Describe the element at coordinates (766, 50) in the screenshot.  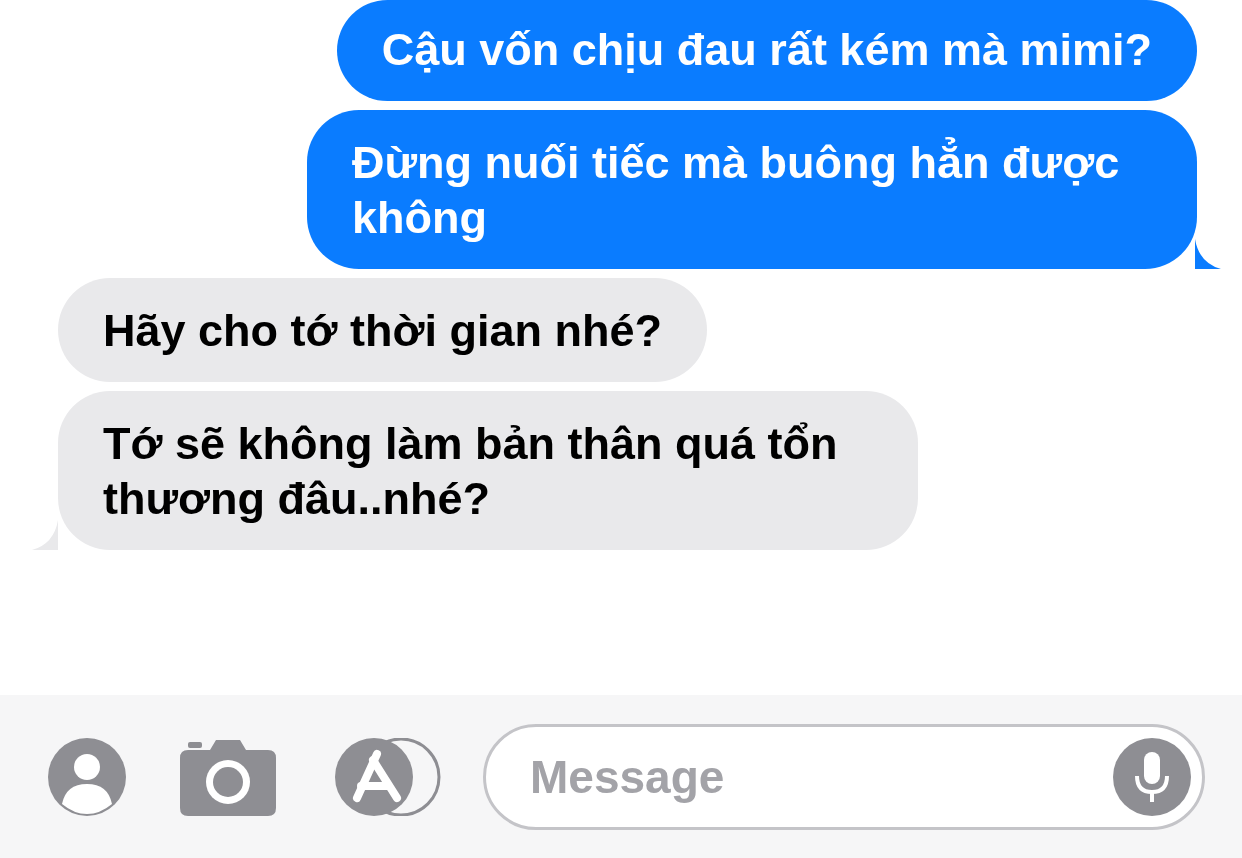
I see `message-bubble: Cậu vốn chịu đau rất kém mà mimi?` at that location.